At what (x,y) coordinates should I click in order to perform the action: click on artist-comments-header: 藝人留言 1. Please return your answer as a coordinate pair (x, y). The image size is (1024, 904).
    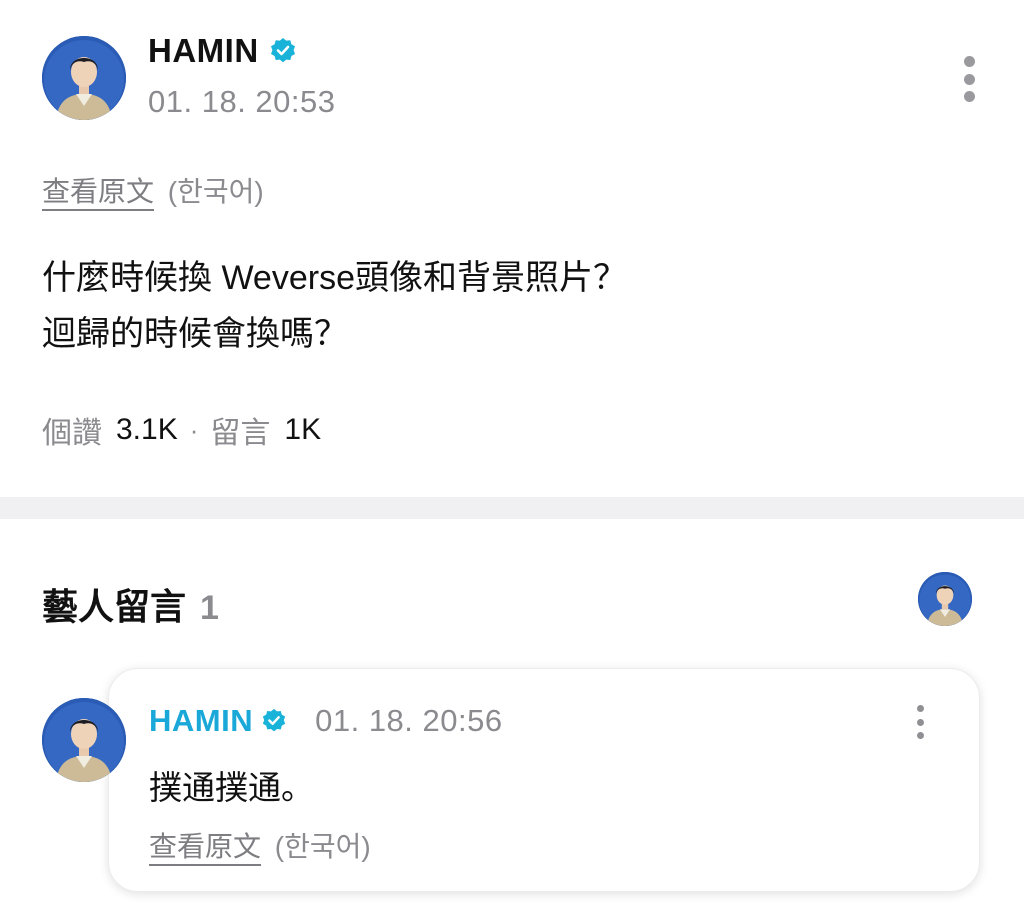
    Looking at the image, I should click on (130, 604).